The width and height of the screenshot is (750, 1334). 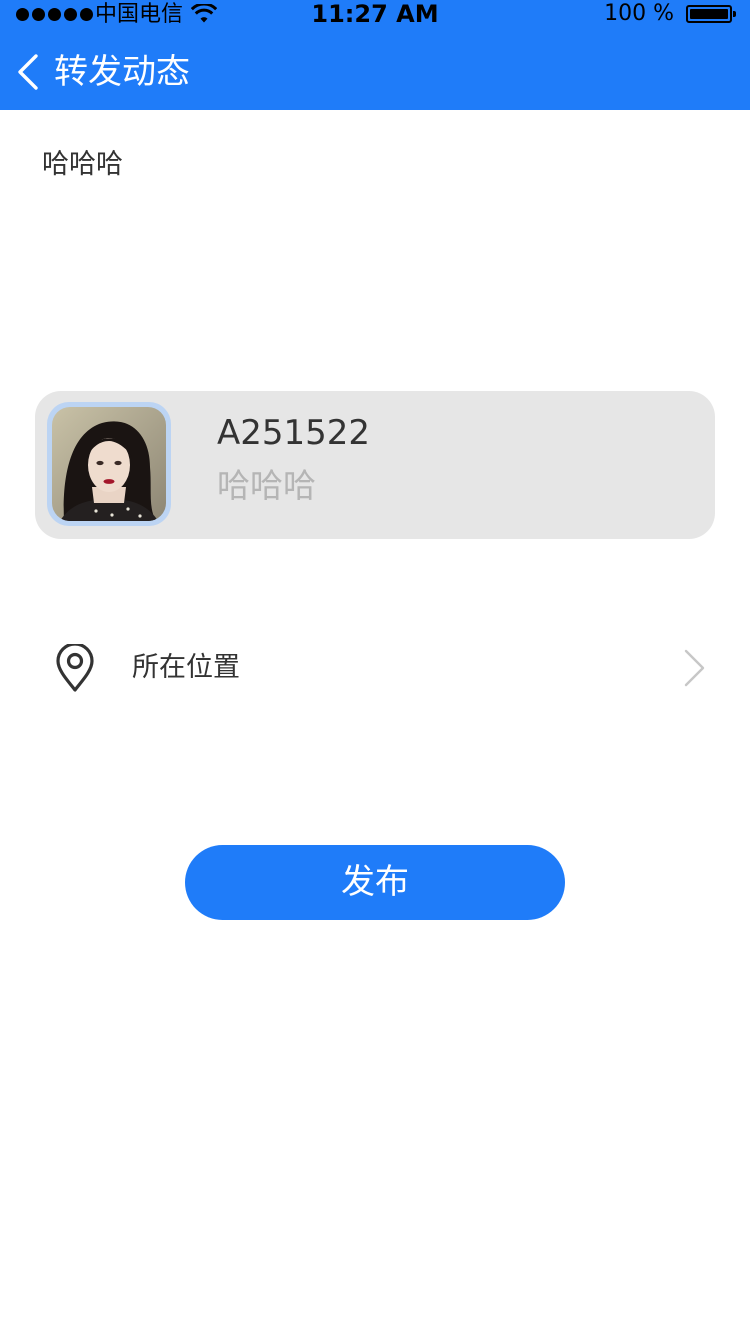 What do you see at coordinates (375, 465) in the screenshot?
I see `shared-post-card: A251522 哈哈哈` at bounding box center [375, 465].